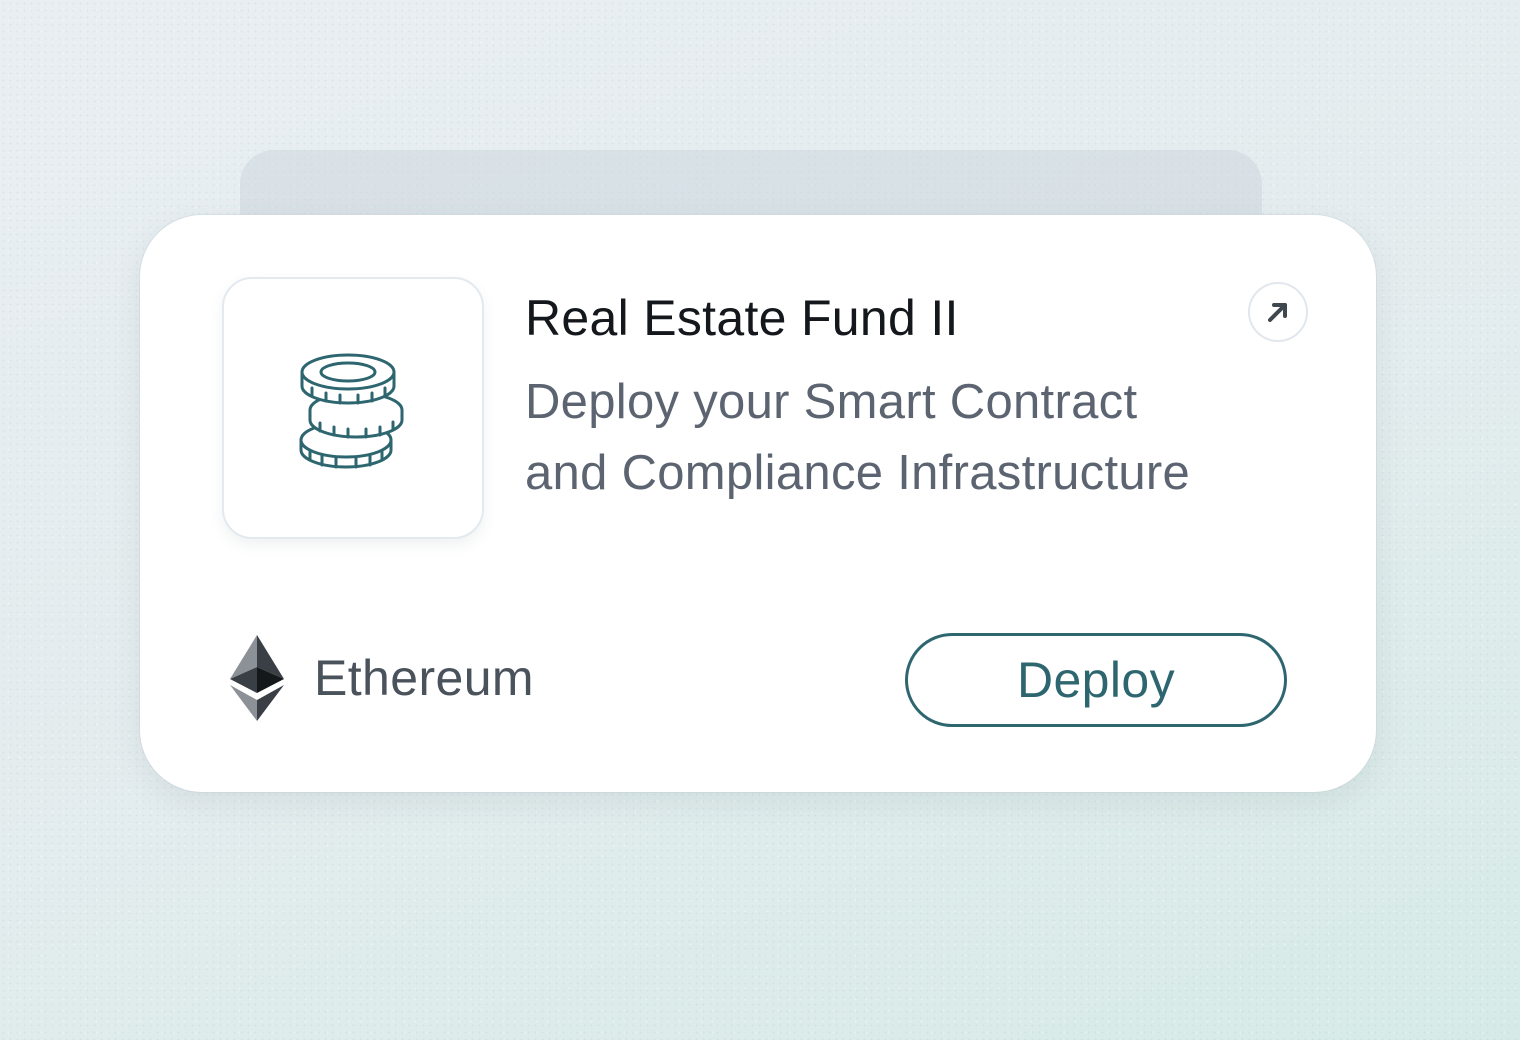  Describe the element at coordinates (424, 678) in the screenshot. I see `network-label: Ethereum` at that location.